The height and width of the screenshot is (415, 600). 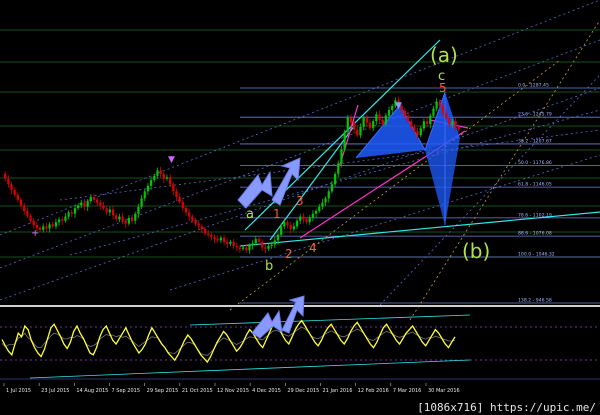 I want to click on x-tick-label: 12 Nov 2015, so click(x=233, y=391).